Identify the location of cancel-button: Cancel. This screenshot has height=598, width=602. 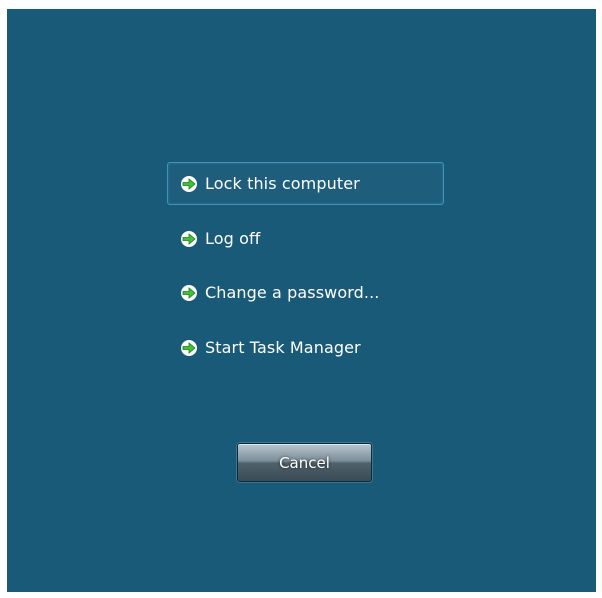
(304, 462).